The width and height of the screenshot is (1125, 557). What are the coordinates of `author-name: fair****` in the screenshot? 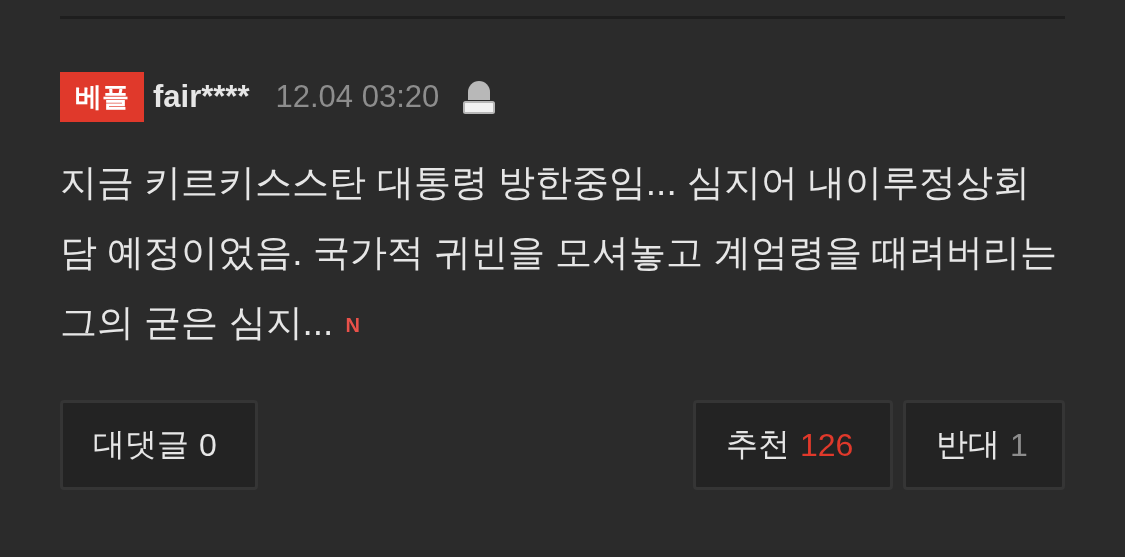 It's located at (201, 97).